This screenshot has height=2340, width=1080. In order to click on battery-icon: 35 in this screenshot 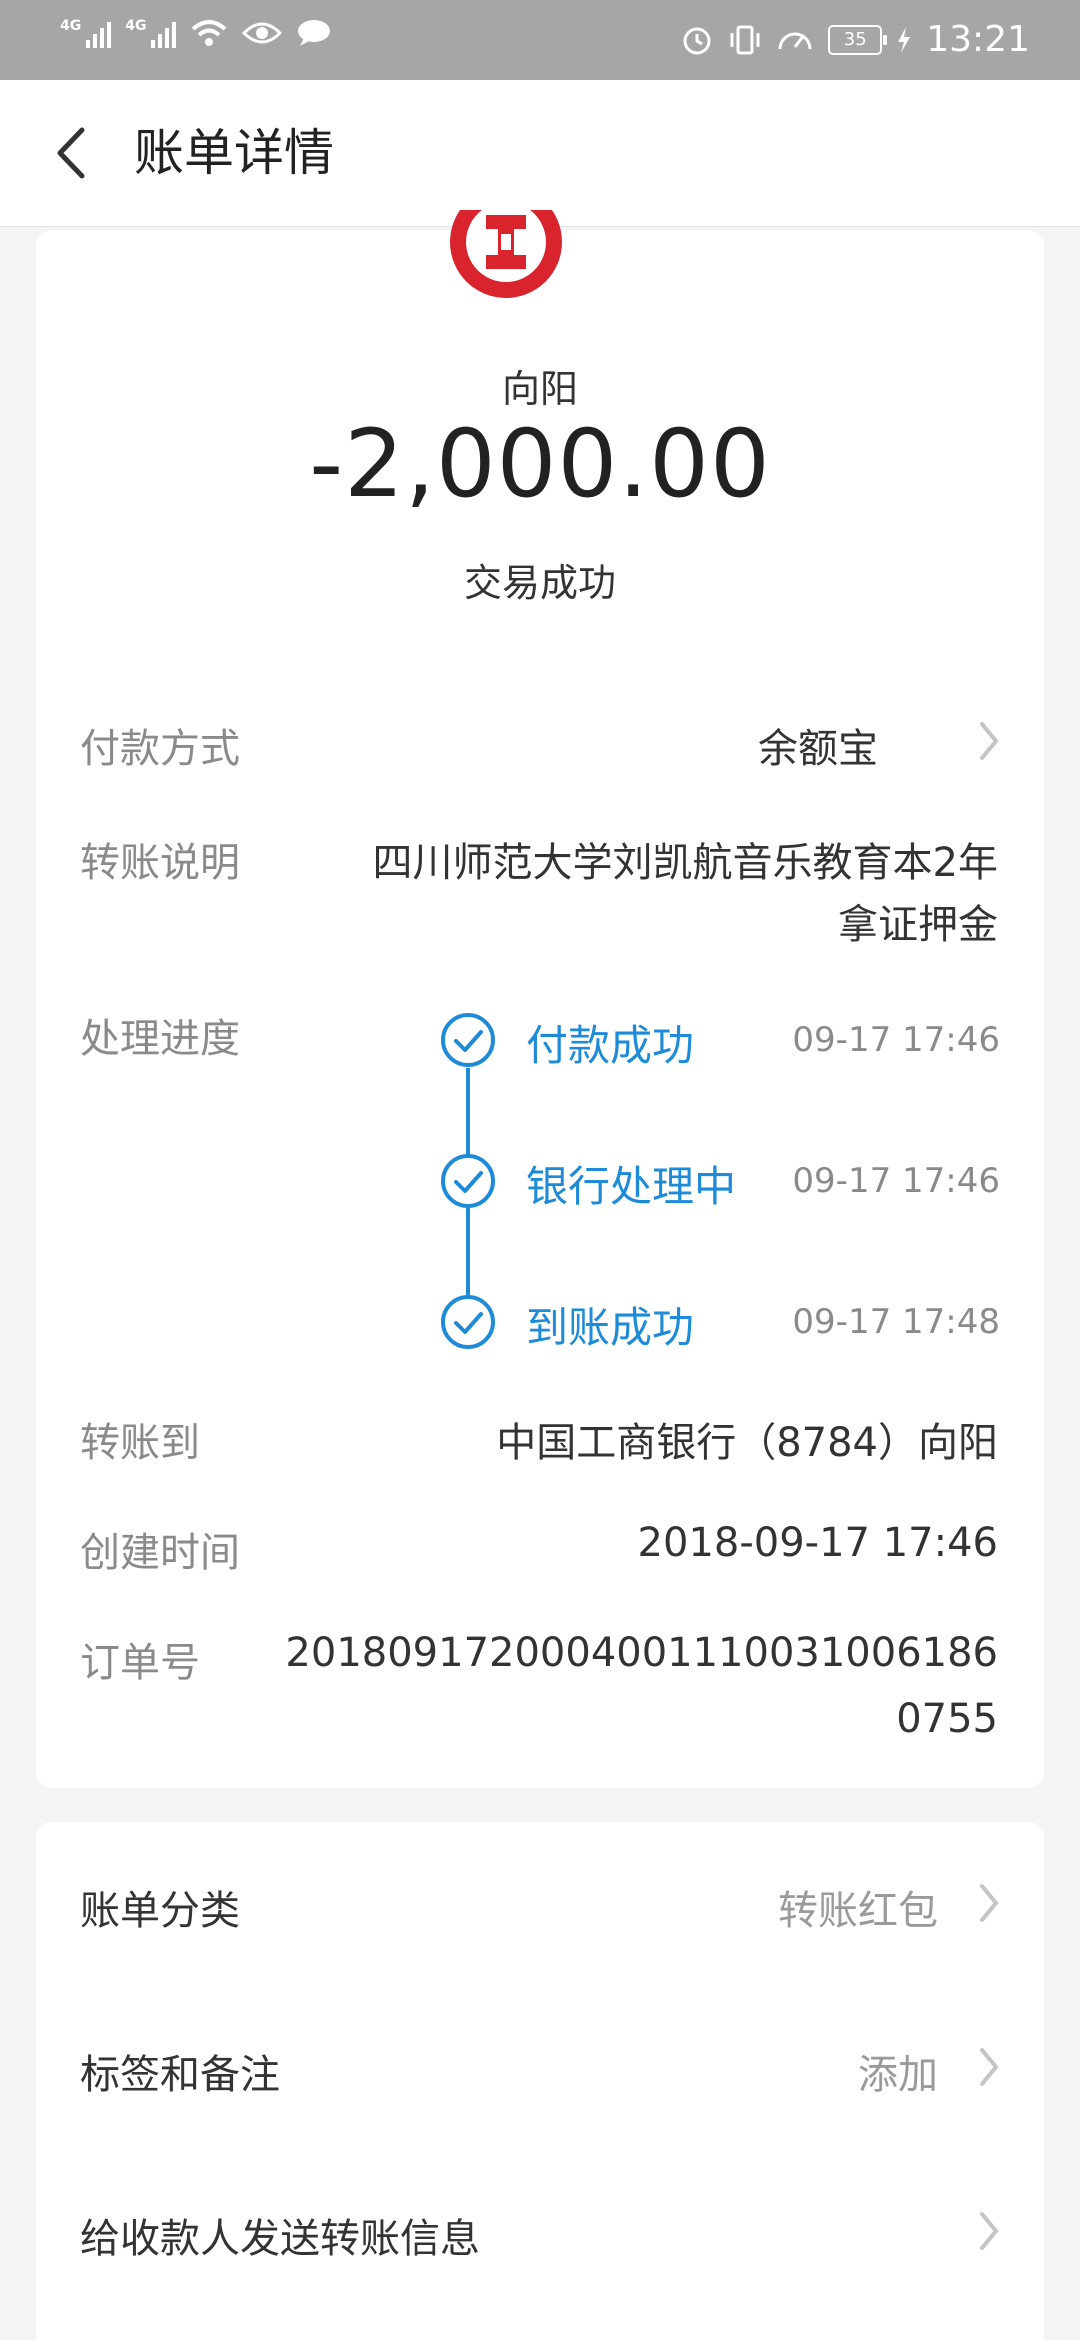, I will do `click(858, 40)`.